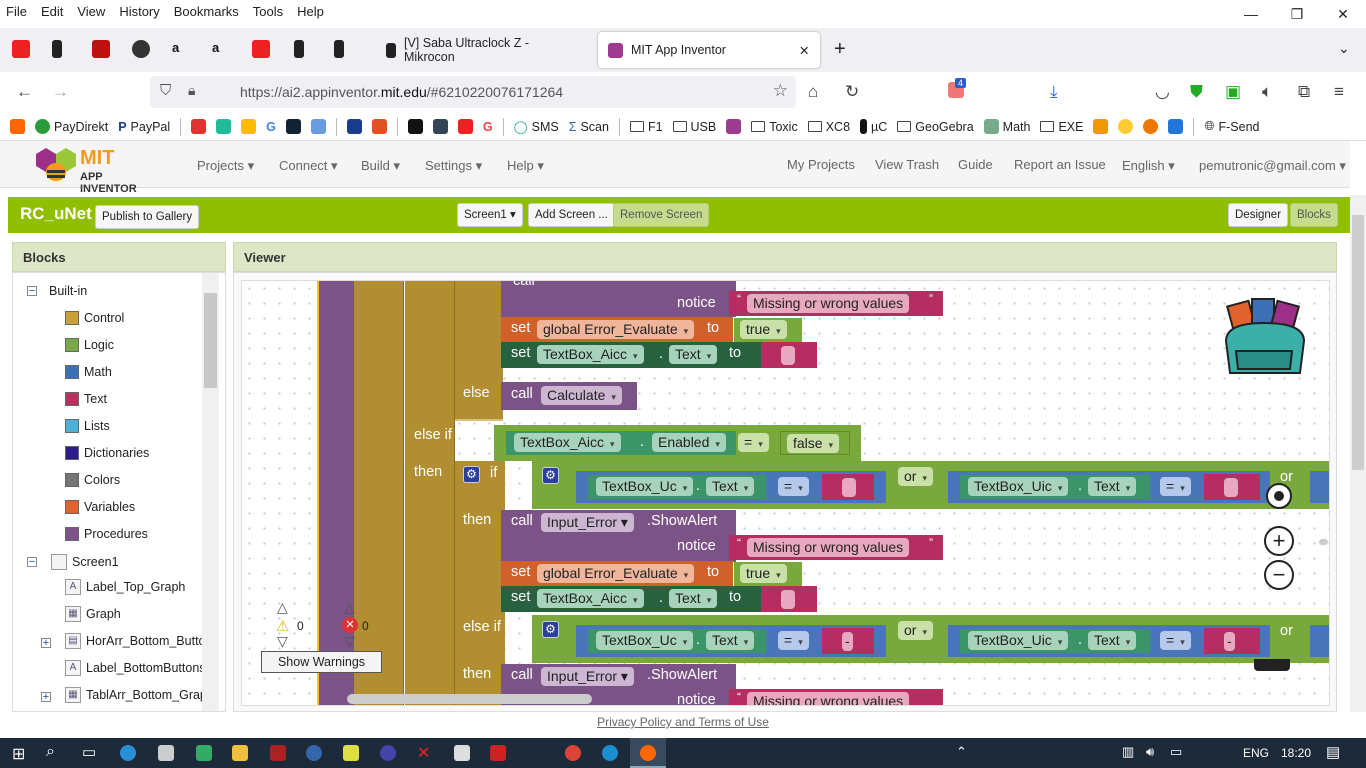 Image resolution: width=1366 pixels, height=768 pixels. Describe the element at coordinates (1265, 336) in the screenshot. I see `backpack-icon` at that location.